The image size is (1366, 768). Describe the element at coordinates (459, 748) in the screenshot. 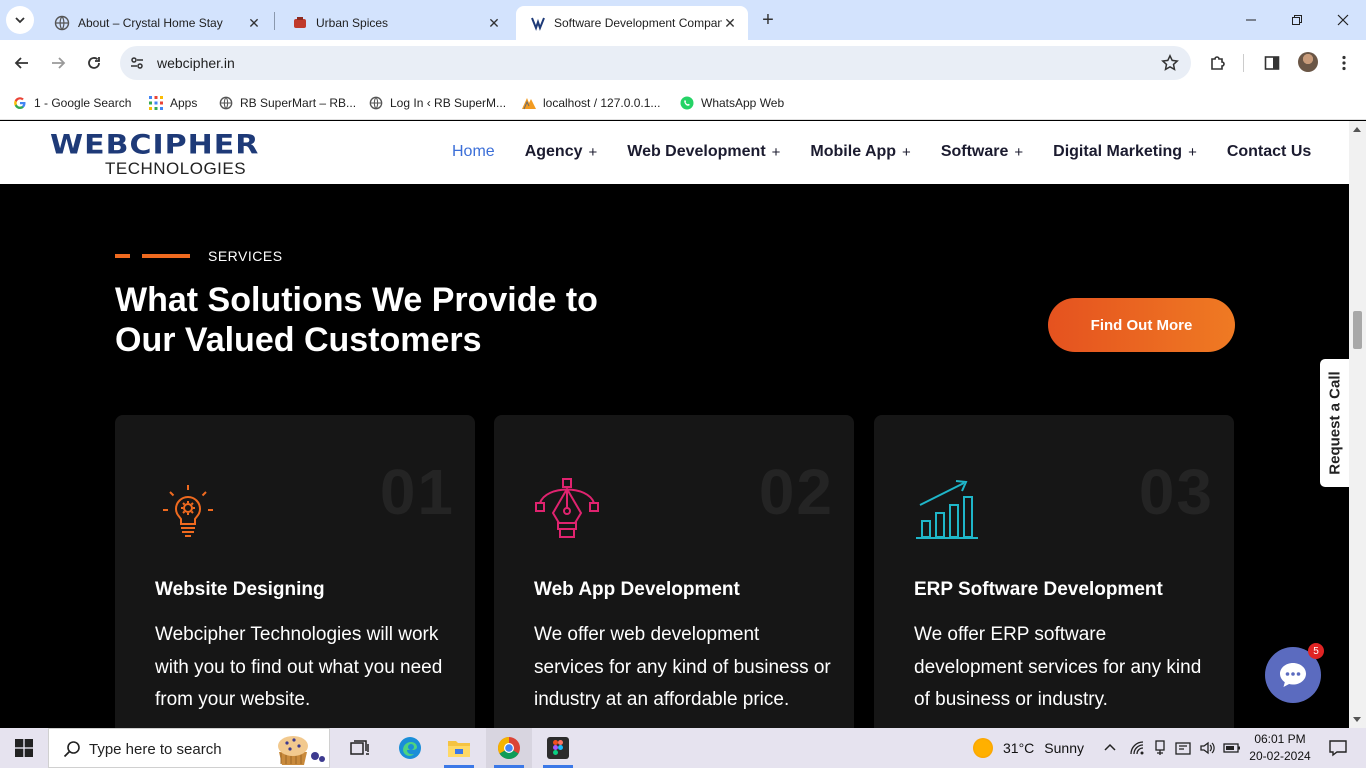

I see `taskbar-file-explorer` at that location.